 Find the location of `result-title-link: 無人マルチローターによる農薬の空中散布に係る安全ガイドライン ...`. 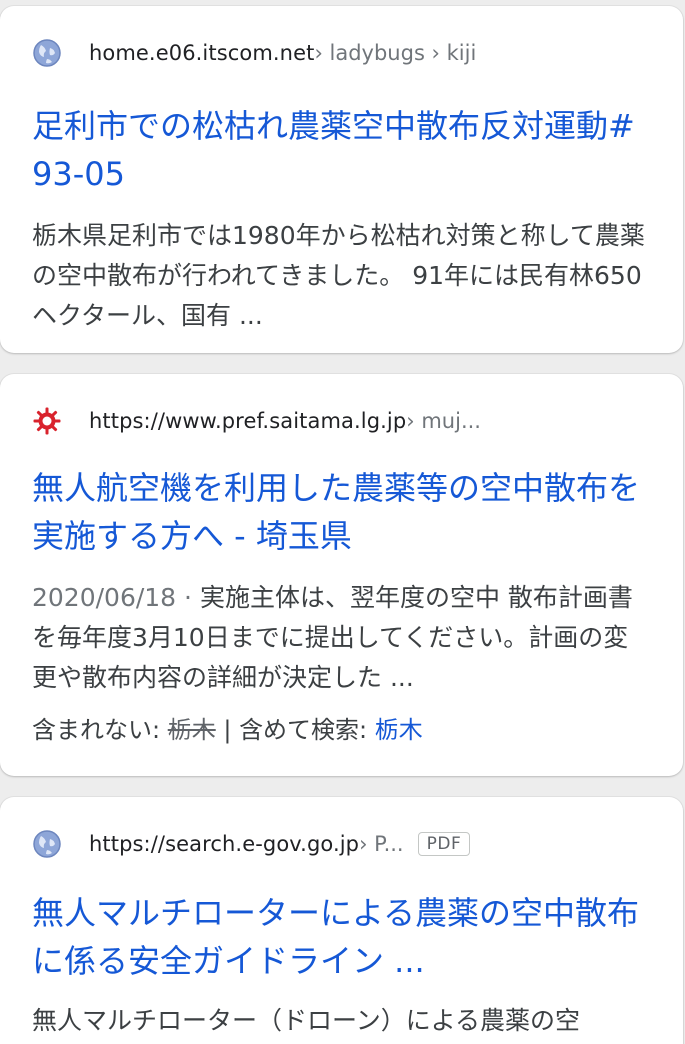

result-title-link: 無人マルチローターによる農薬の空中散布に係る安全ガイドライン ... is located at coordinates (342, 937).